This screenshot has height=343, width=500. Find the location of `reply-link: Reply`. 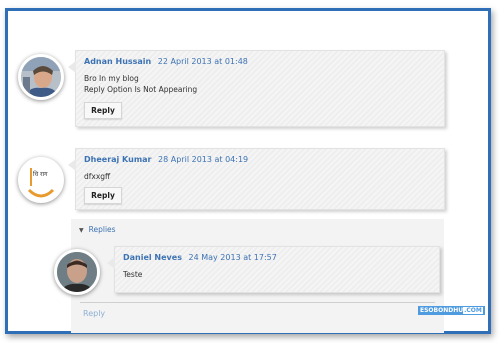

reply-link: Reply is located at coordinates (94, 313).